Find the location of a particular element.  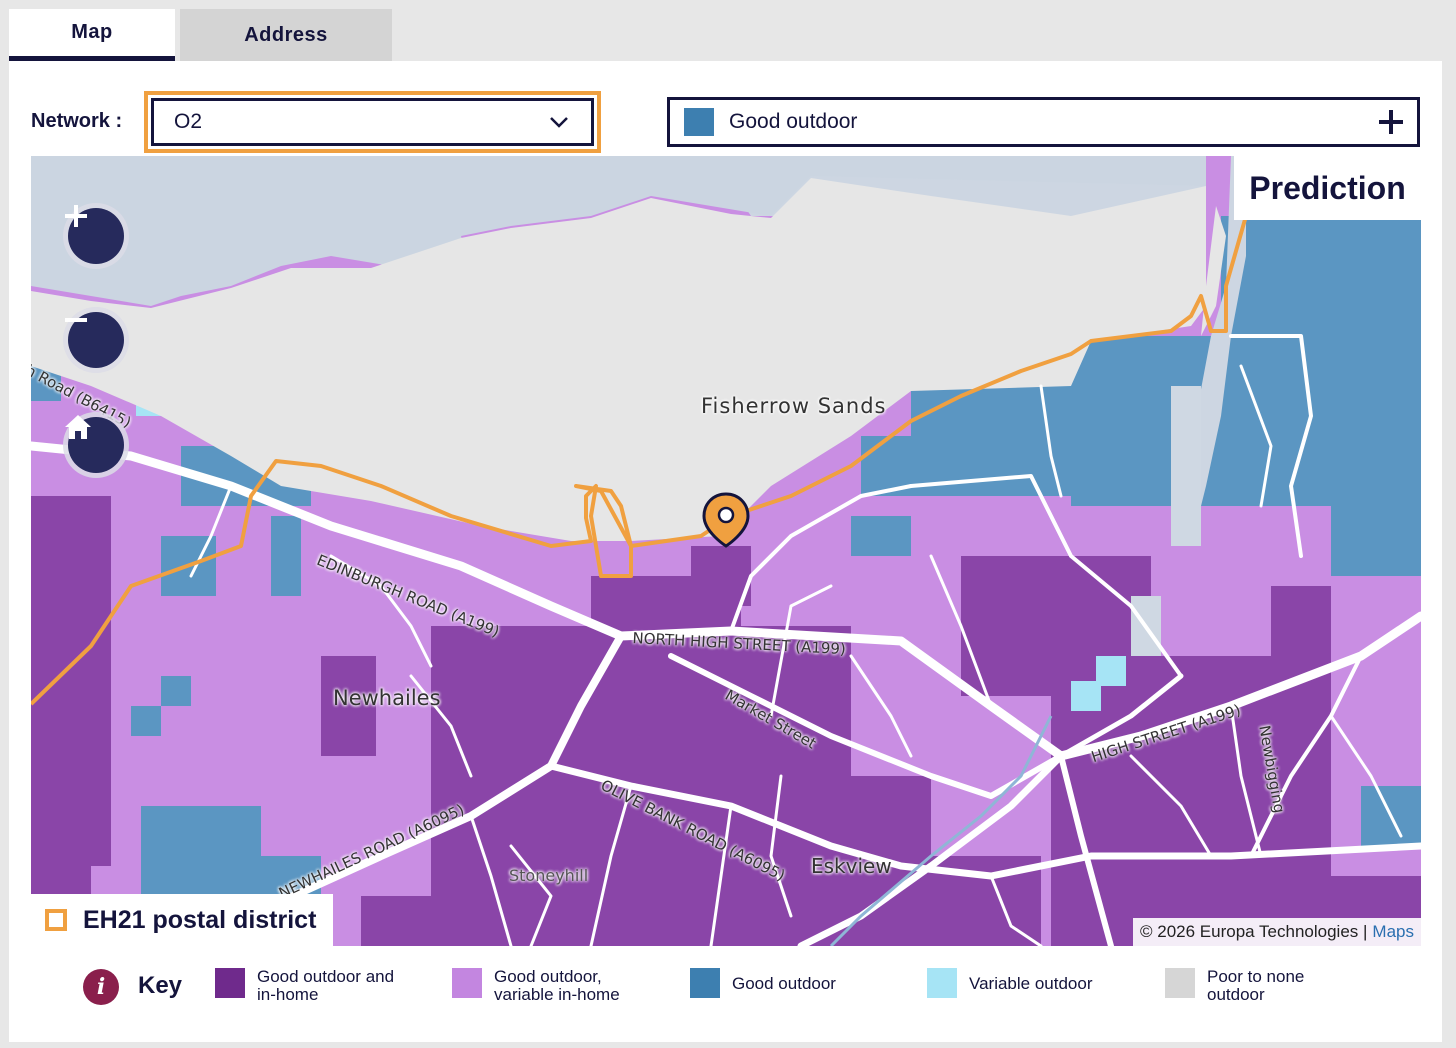

chevron-down-icon is located at coordinates (559, 122).